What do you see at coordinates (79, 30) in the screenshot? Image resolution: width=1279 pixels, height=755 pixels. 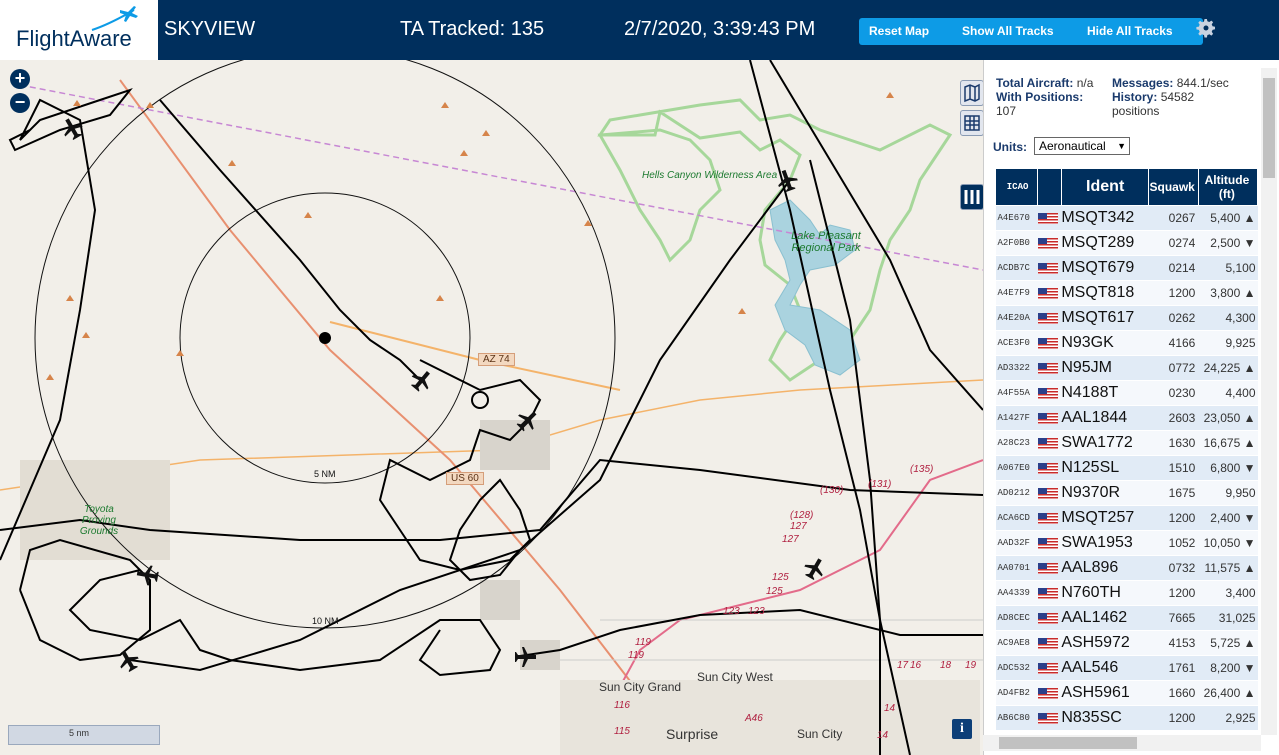 I see `flightaware-logo: FlightAware` at bounding box center [79, 30].